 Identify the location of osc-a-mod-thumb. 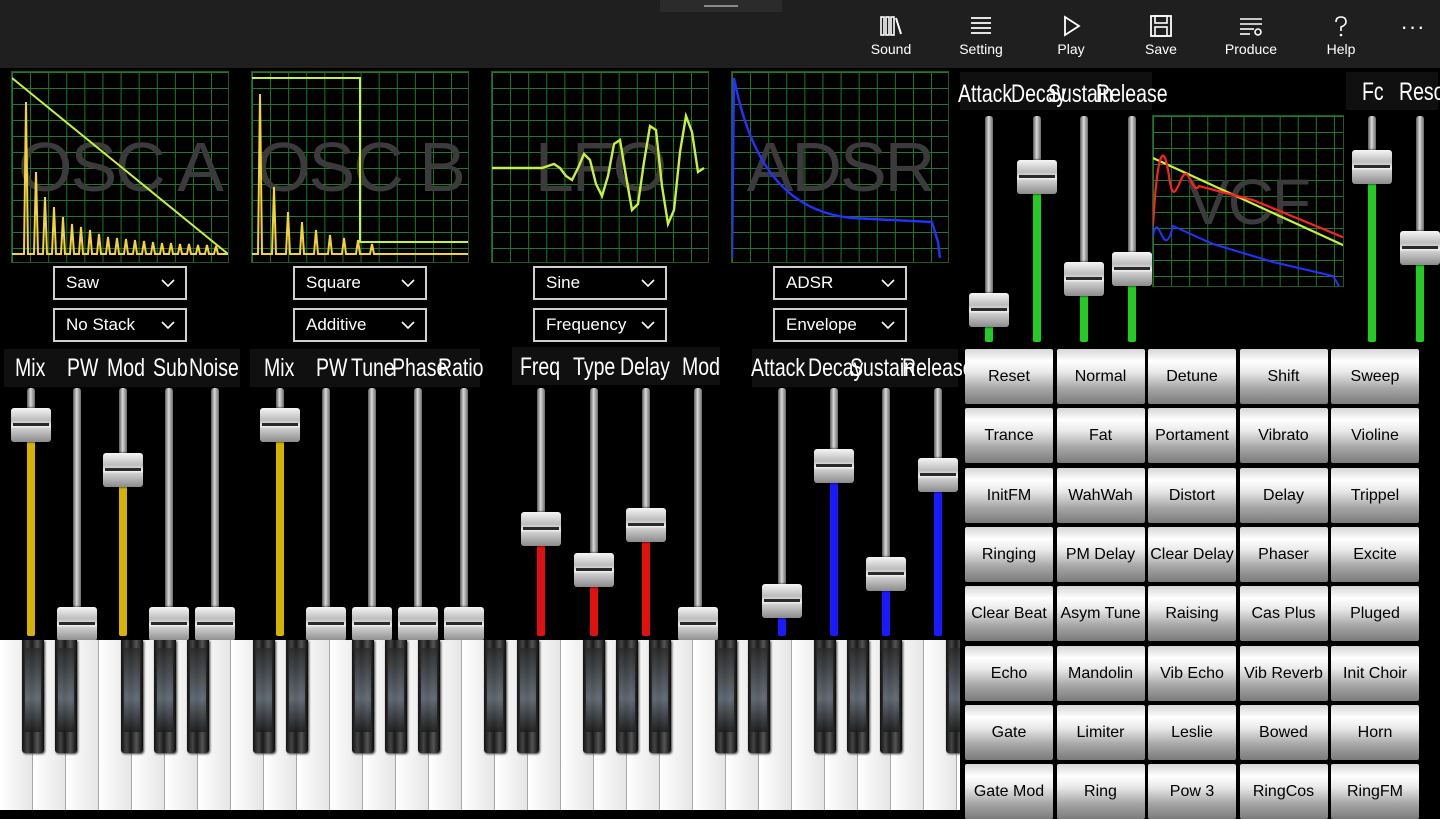
(123, 470).